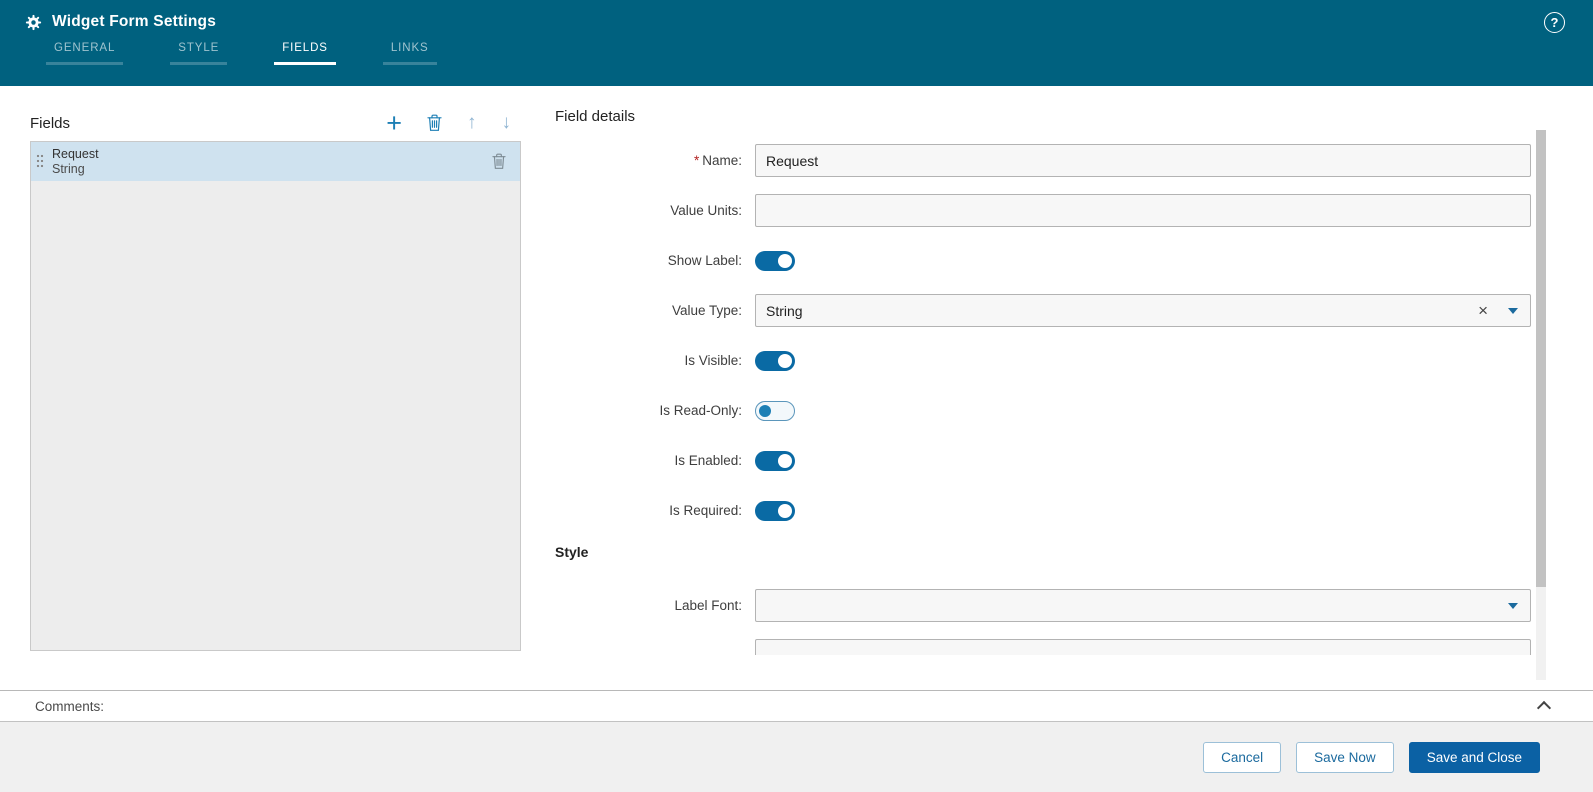  Describe the element at coordinates (50, 123) in the screenshot. I see `fields-panel-title: Fields` at that location.